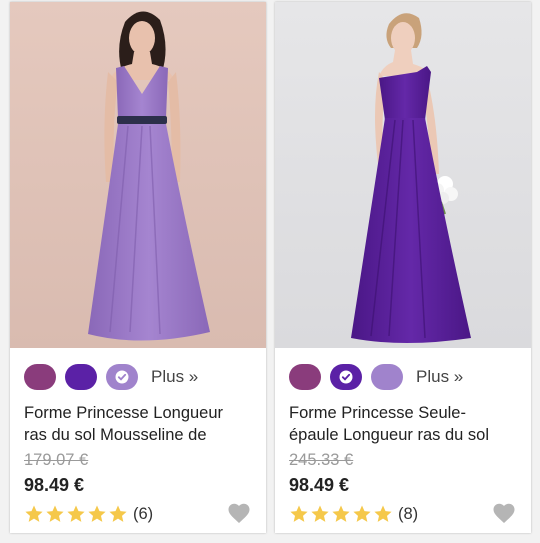 This screenshot has width=540, height=543. Describe the element at coordinates (56, 460) in the screenshot. I see `original-price: 179.07 €` at that location.